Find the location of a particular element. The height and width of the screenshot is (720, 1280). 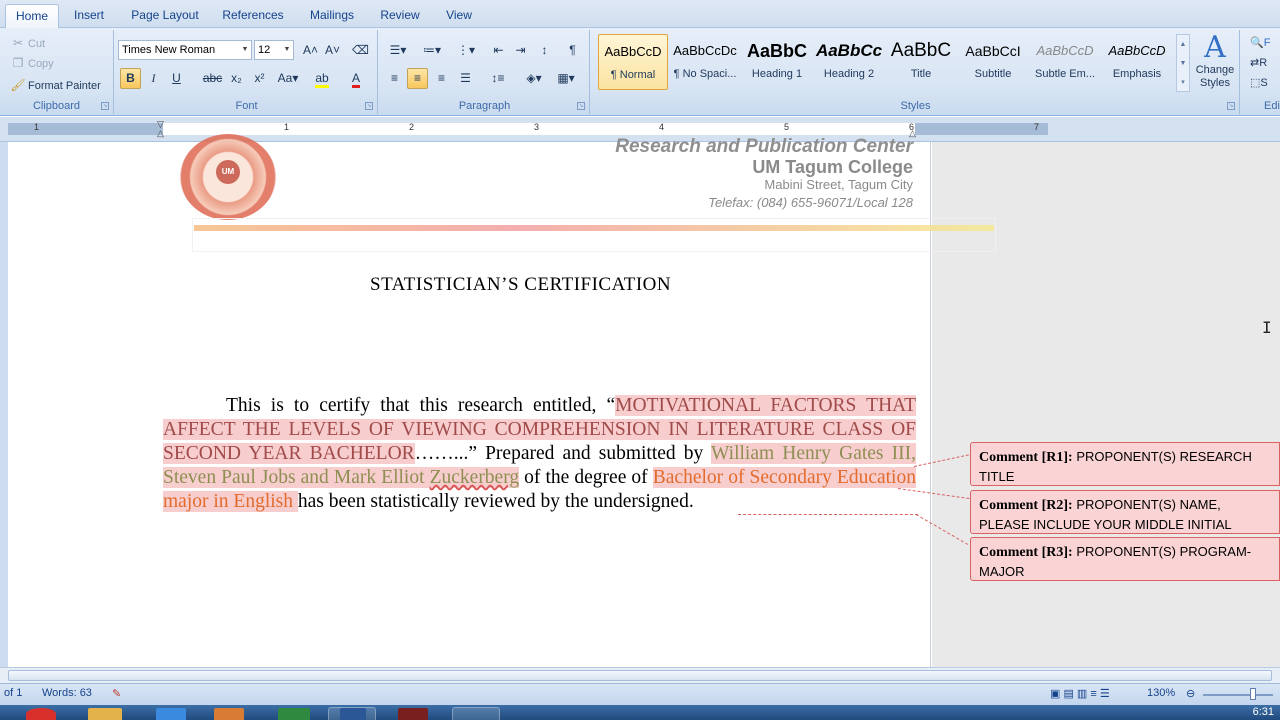

underline-button: U is located at coordinates (176, 78).